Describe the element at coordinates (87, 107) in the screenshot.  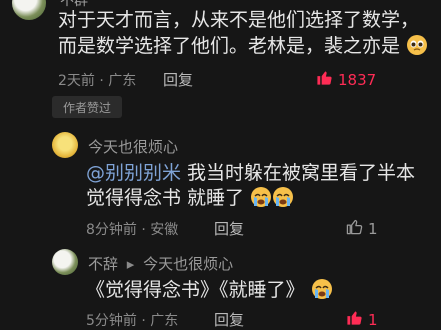
I see `author-liked-badge: 作者赞过` at that location.